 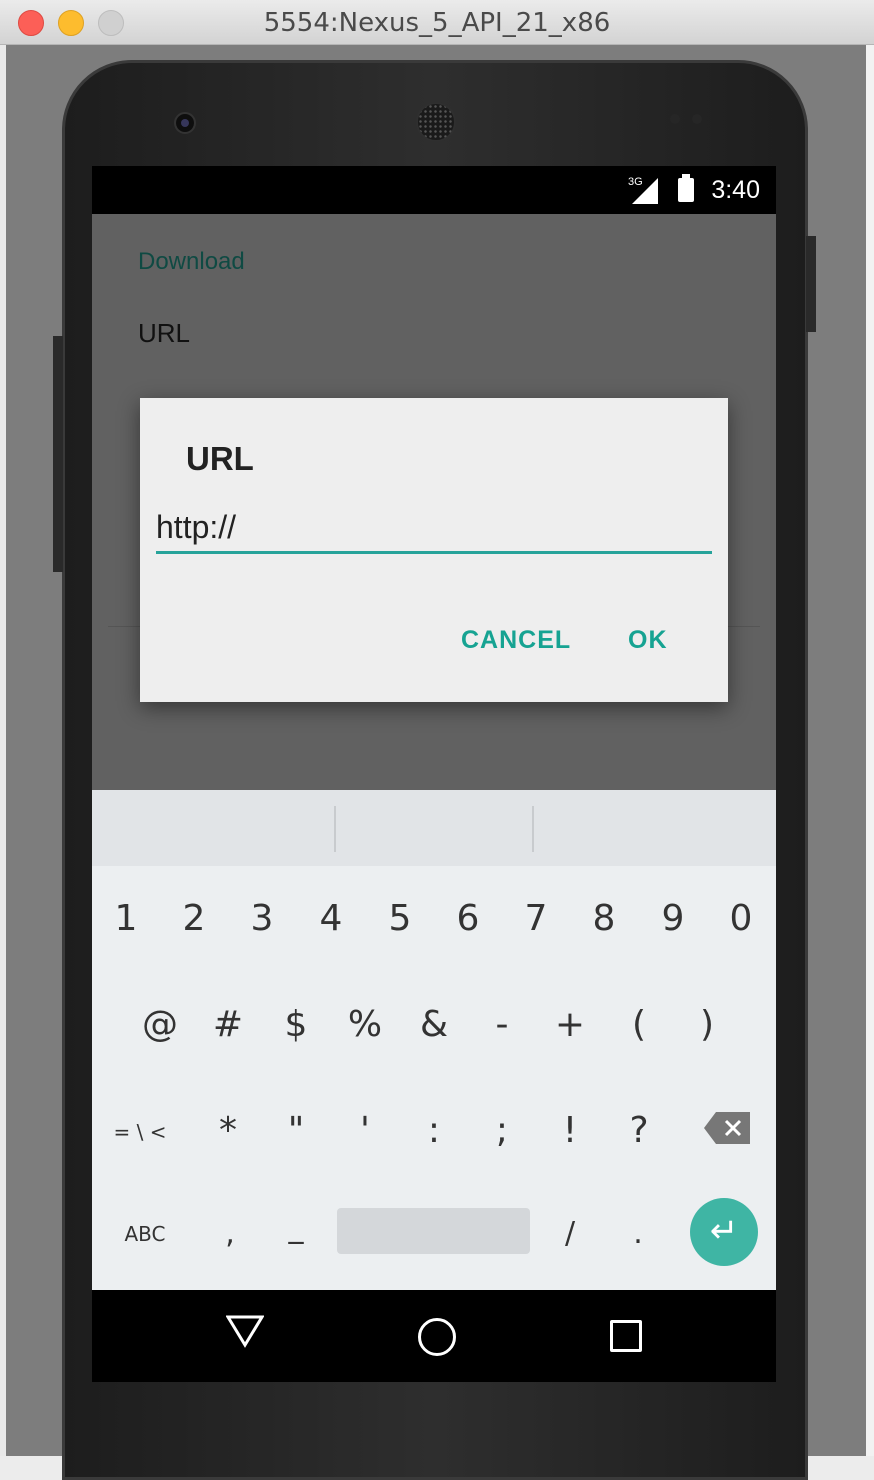 I want to click on status-time: 3:40, so click(x=735, y=190).